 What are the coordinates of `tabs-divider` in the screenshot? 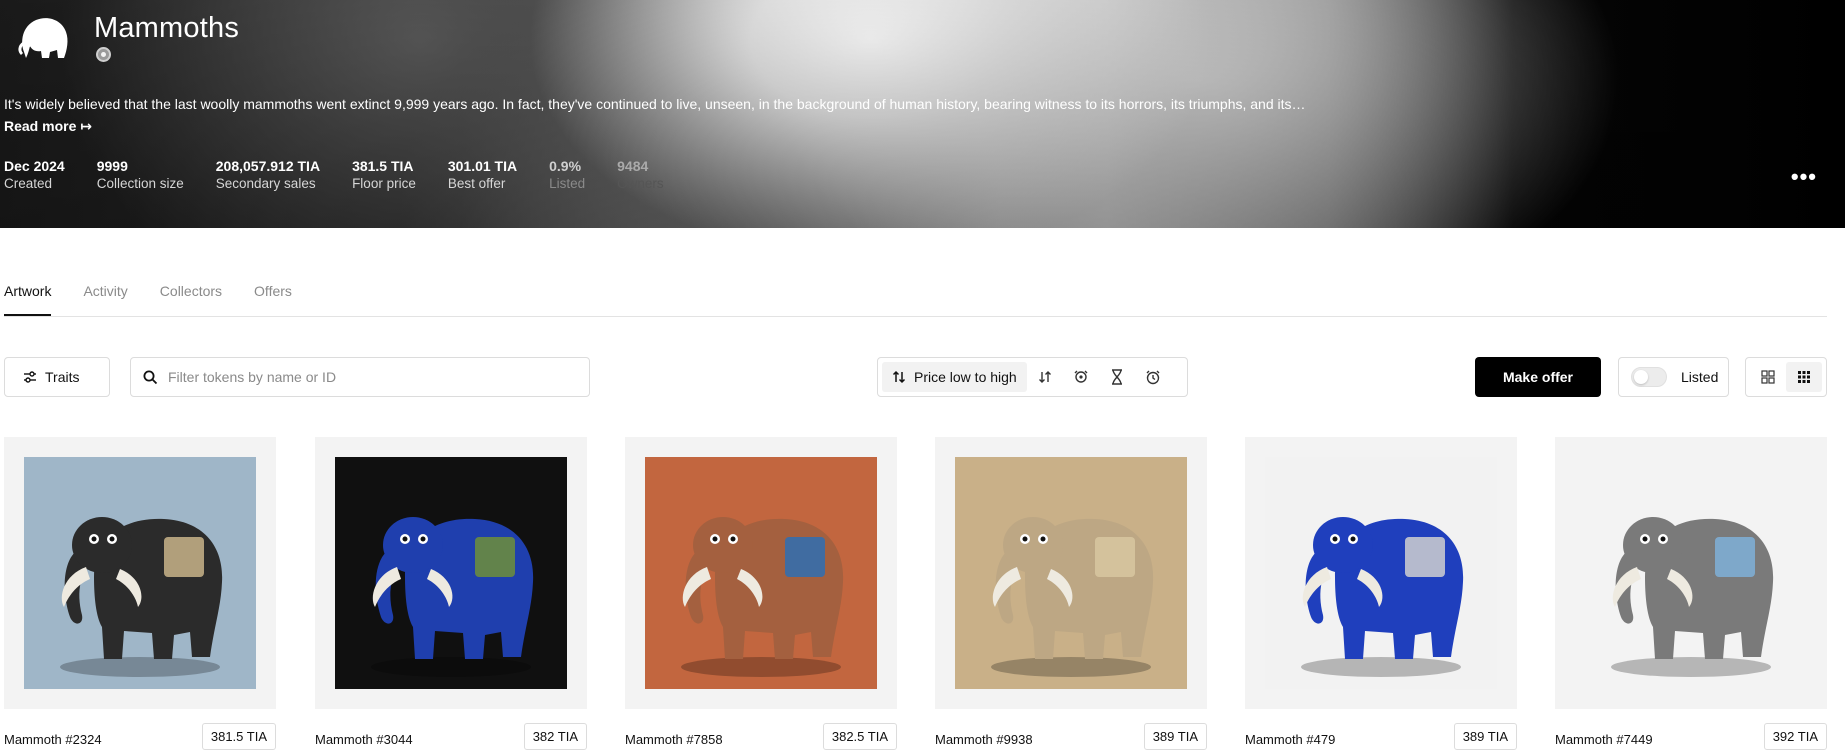 It's located at (915, 316).